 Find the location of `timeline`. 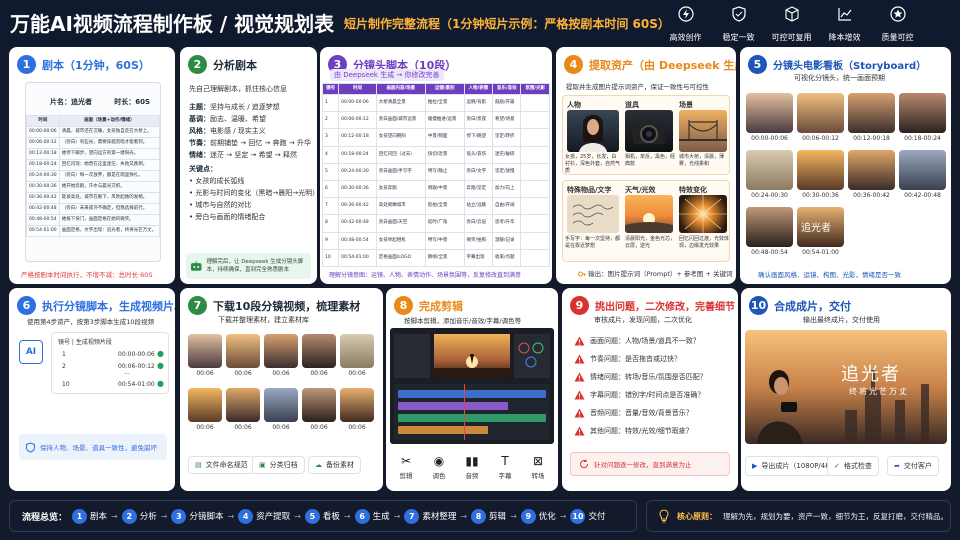

timeline is located at coordinates (472, 412).